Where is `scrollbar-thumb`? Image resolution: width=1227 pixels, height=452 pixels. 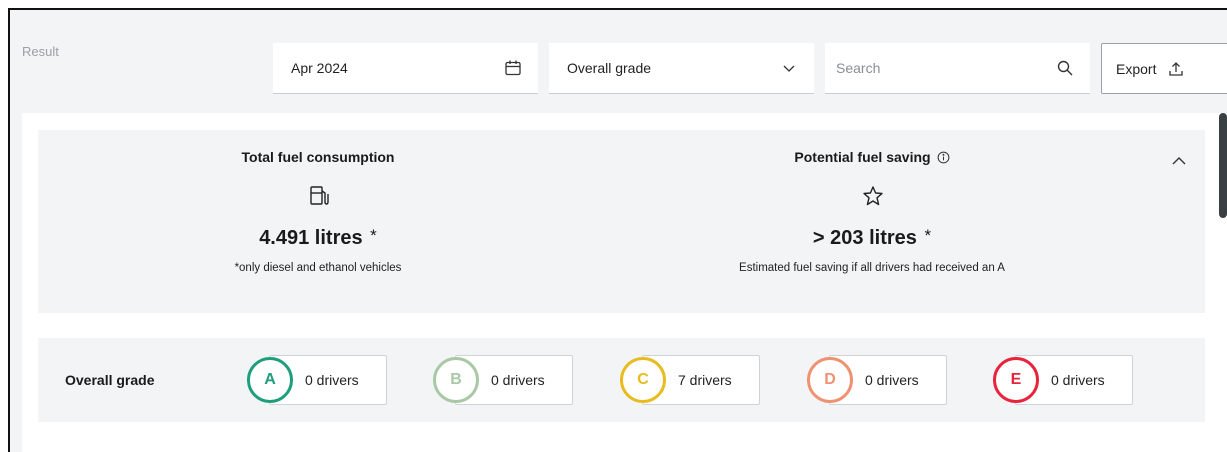 scrollbar-thumb is located at coordinates (1223, 165).